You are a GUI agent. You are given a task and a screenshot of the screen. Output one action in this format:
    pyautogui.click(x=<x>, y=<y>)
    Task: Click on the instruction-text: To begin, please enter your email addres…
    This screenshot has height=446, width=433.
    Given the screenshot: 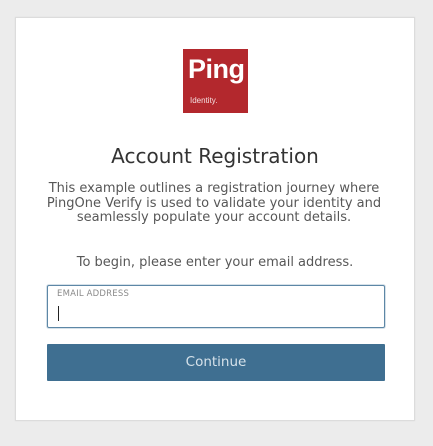 What is the action you would take?
    pyautogui.click(x=215, y=262)
    